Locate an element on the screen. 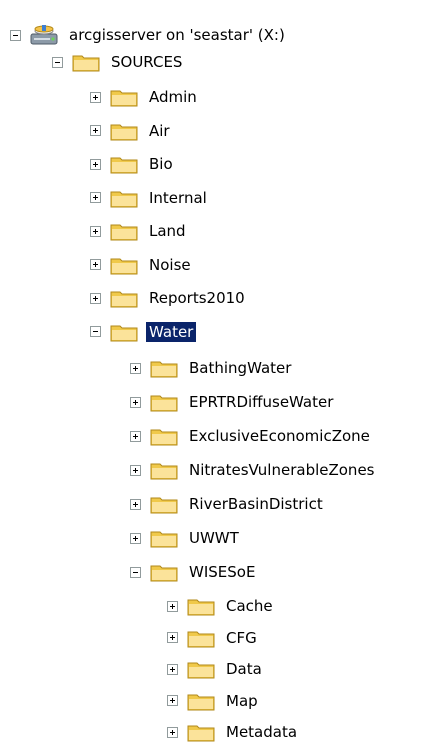 This screenshot has width=441, height=753. tree-node-label: Admin is located at coordinates (173, 97).